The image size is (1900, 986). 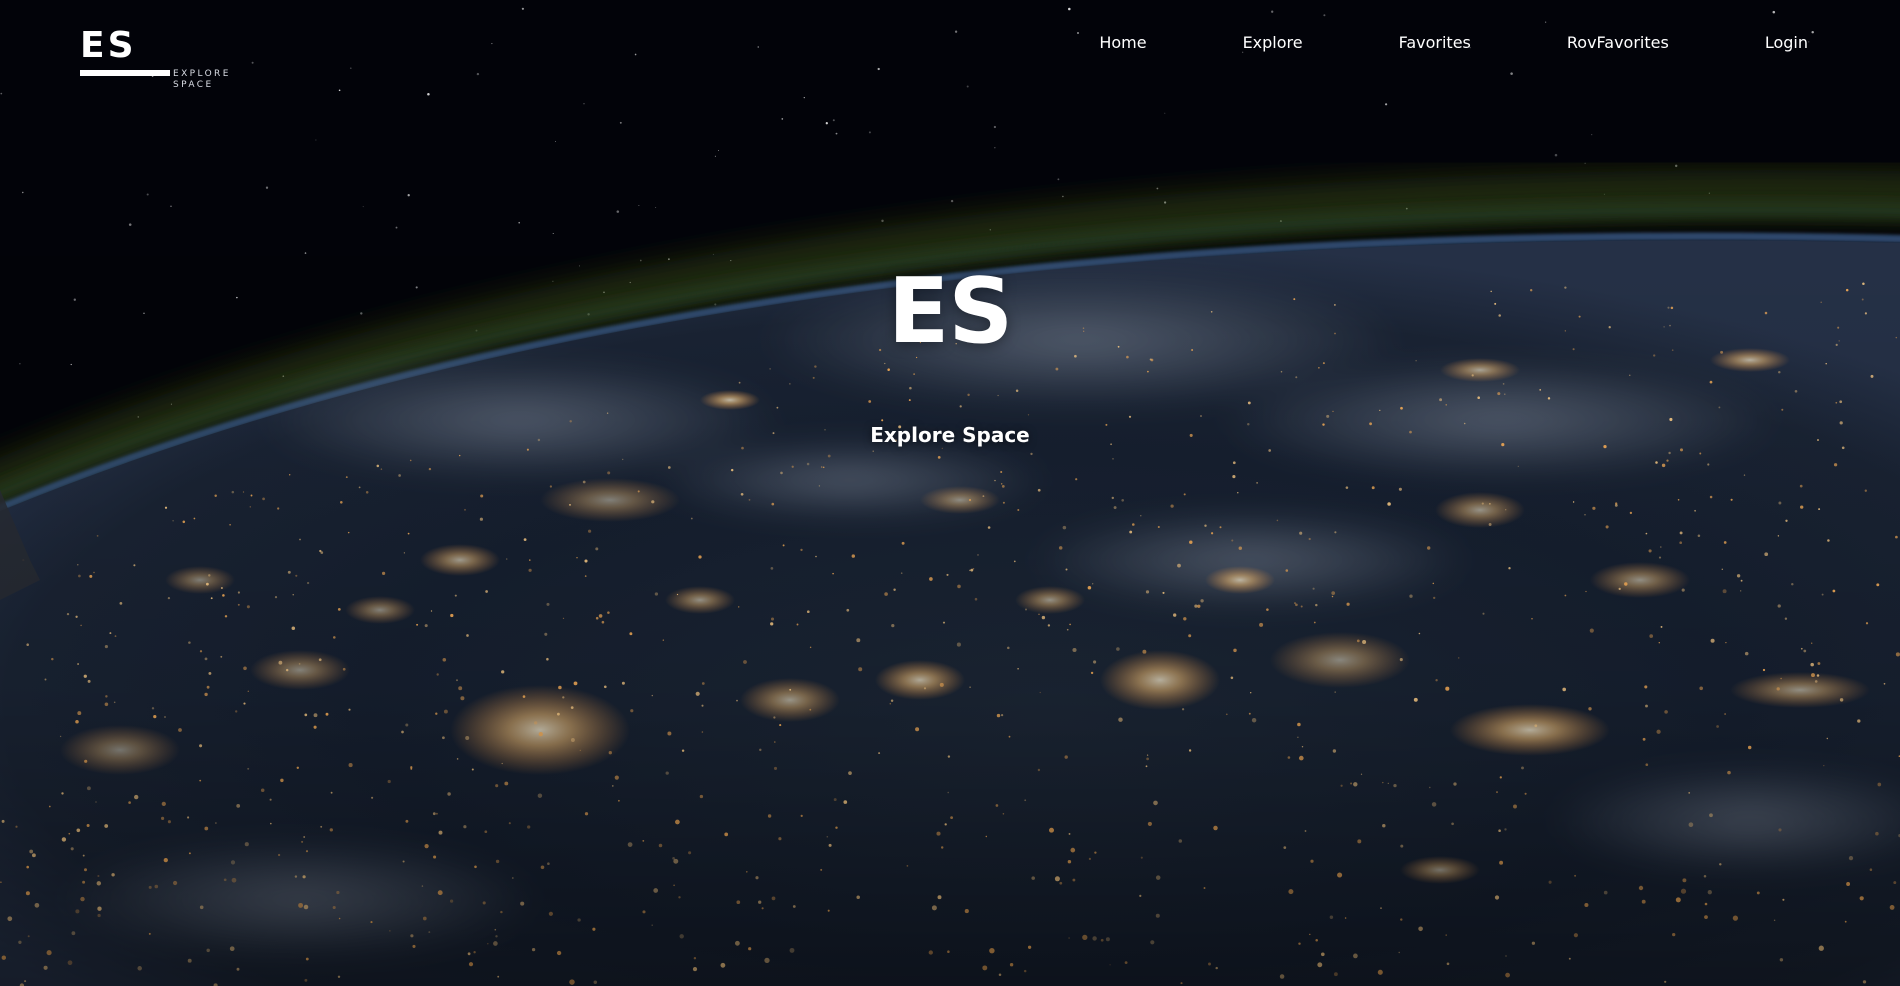 What do you see at coordinates (950, 435) in the screenshot?
I see `hero-subtitle: Explore Space` at bounding box center [950, 435].